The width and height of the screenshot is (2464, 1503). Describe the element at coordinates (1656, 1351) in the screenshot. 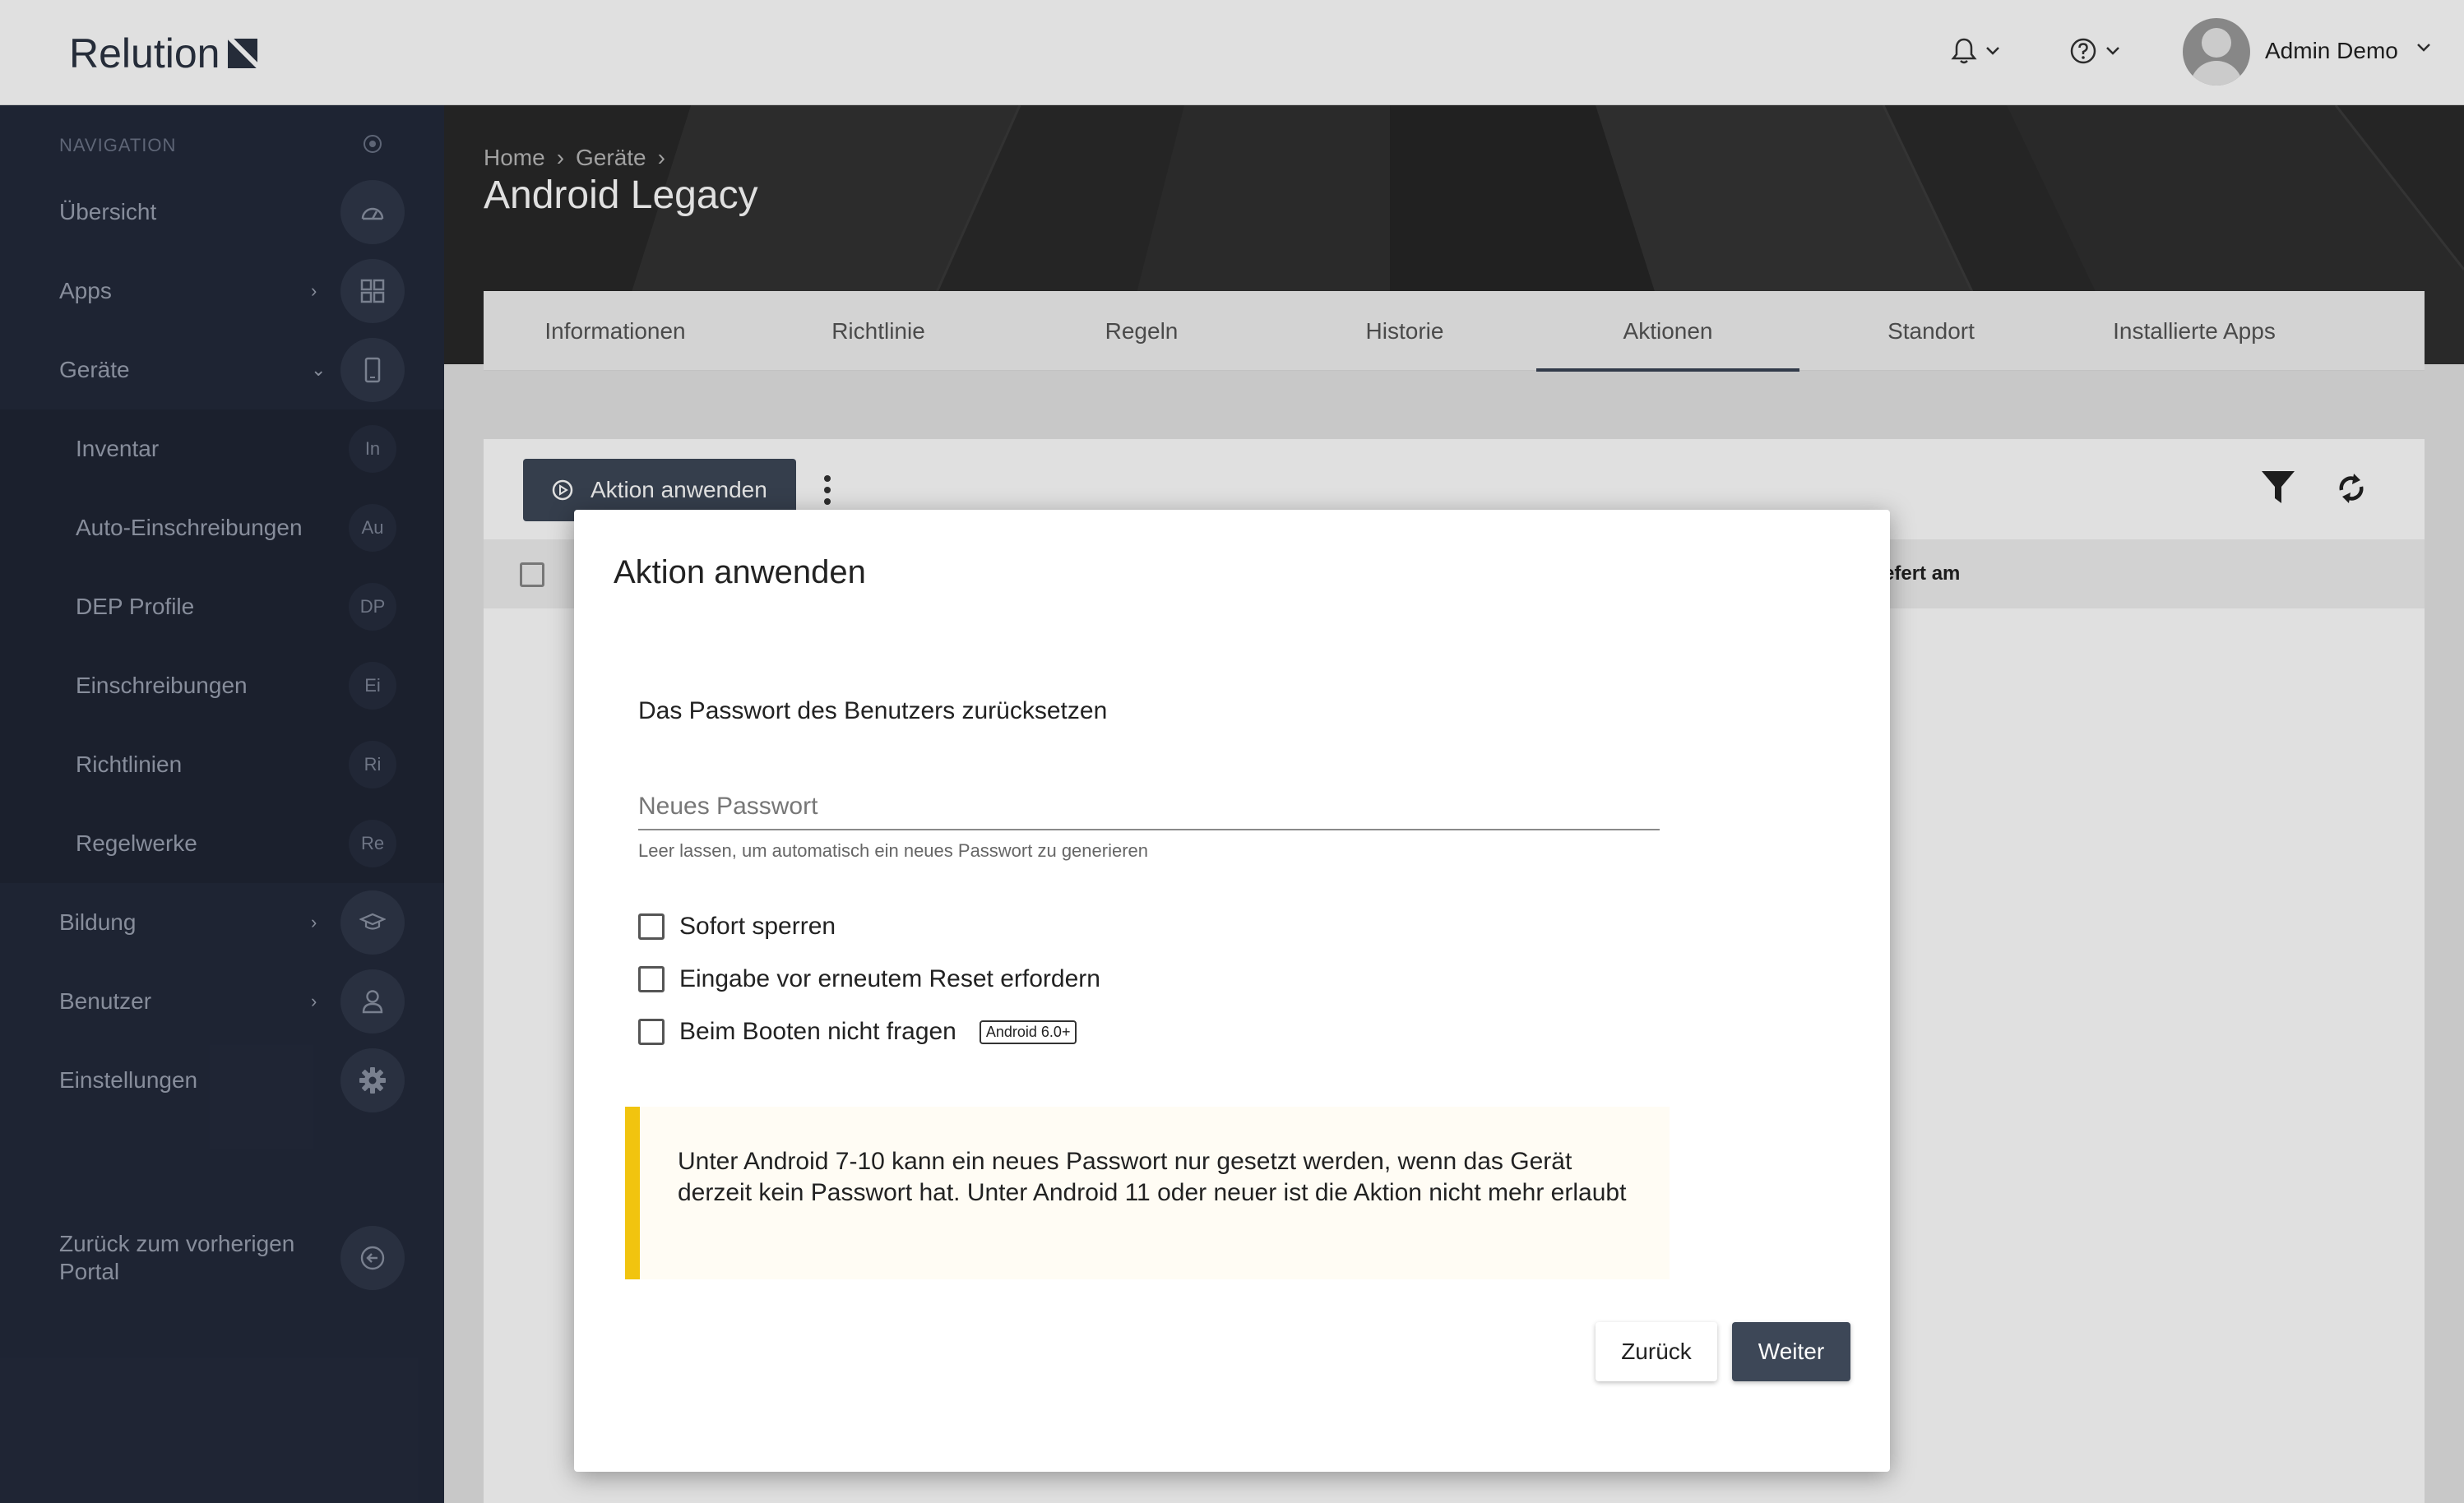

I see `back-button: Zurück` at that location.